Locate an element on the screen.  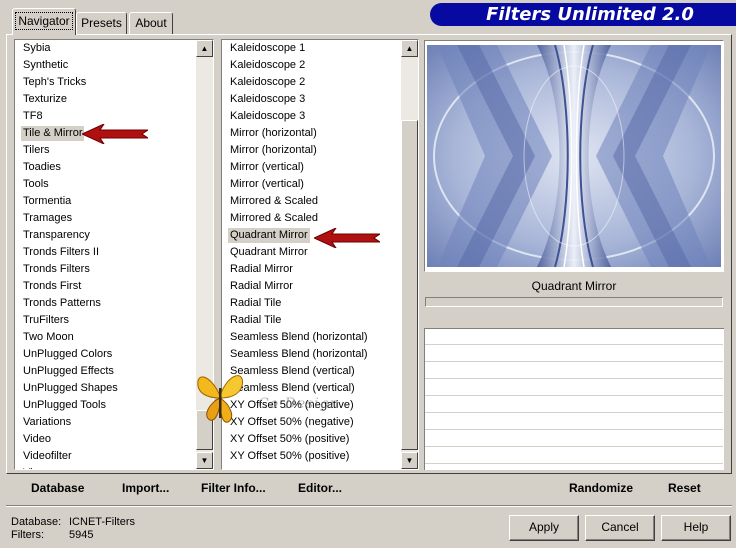
category-list-item: UnPlugged Shapes is located at coordinates (70, 388).